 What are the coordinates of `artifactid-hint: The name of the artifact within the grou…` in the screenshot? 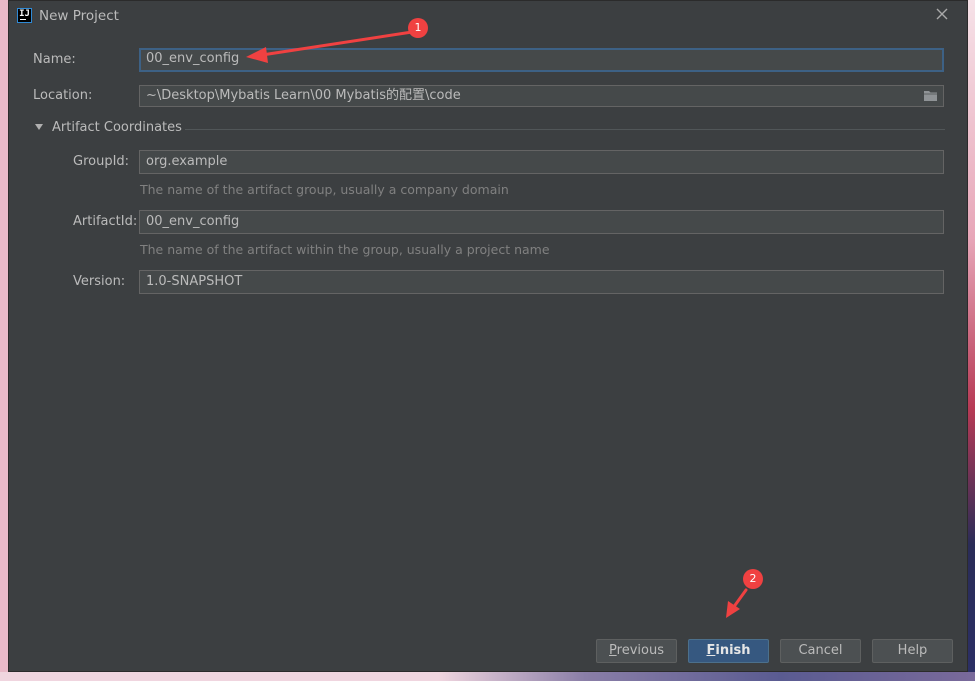 It's located at (345, 249).